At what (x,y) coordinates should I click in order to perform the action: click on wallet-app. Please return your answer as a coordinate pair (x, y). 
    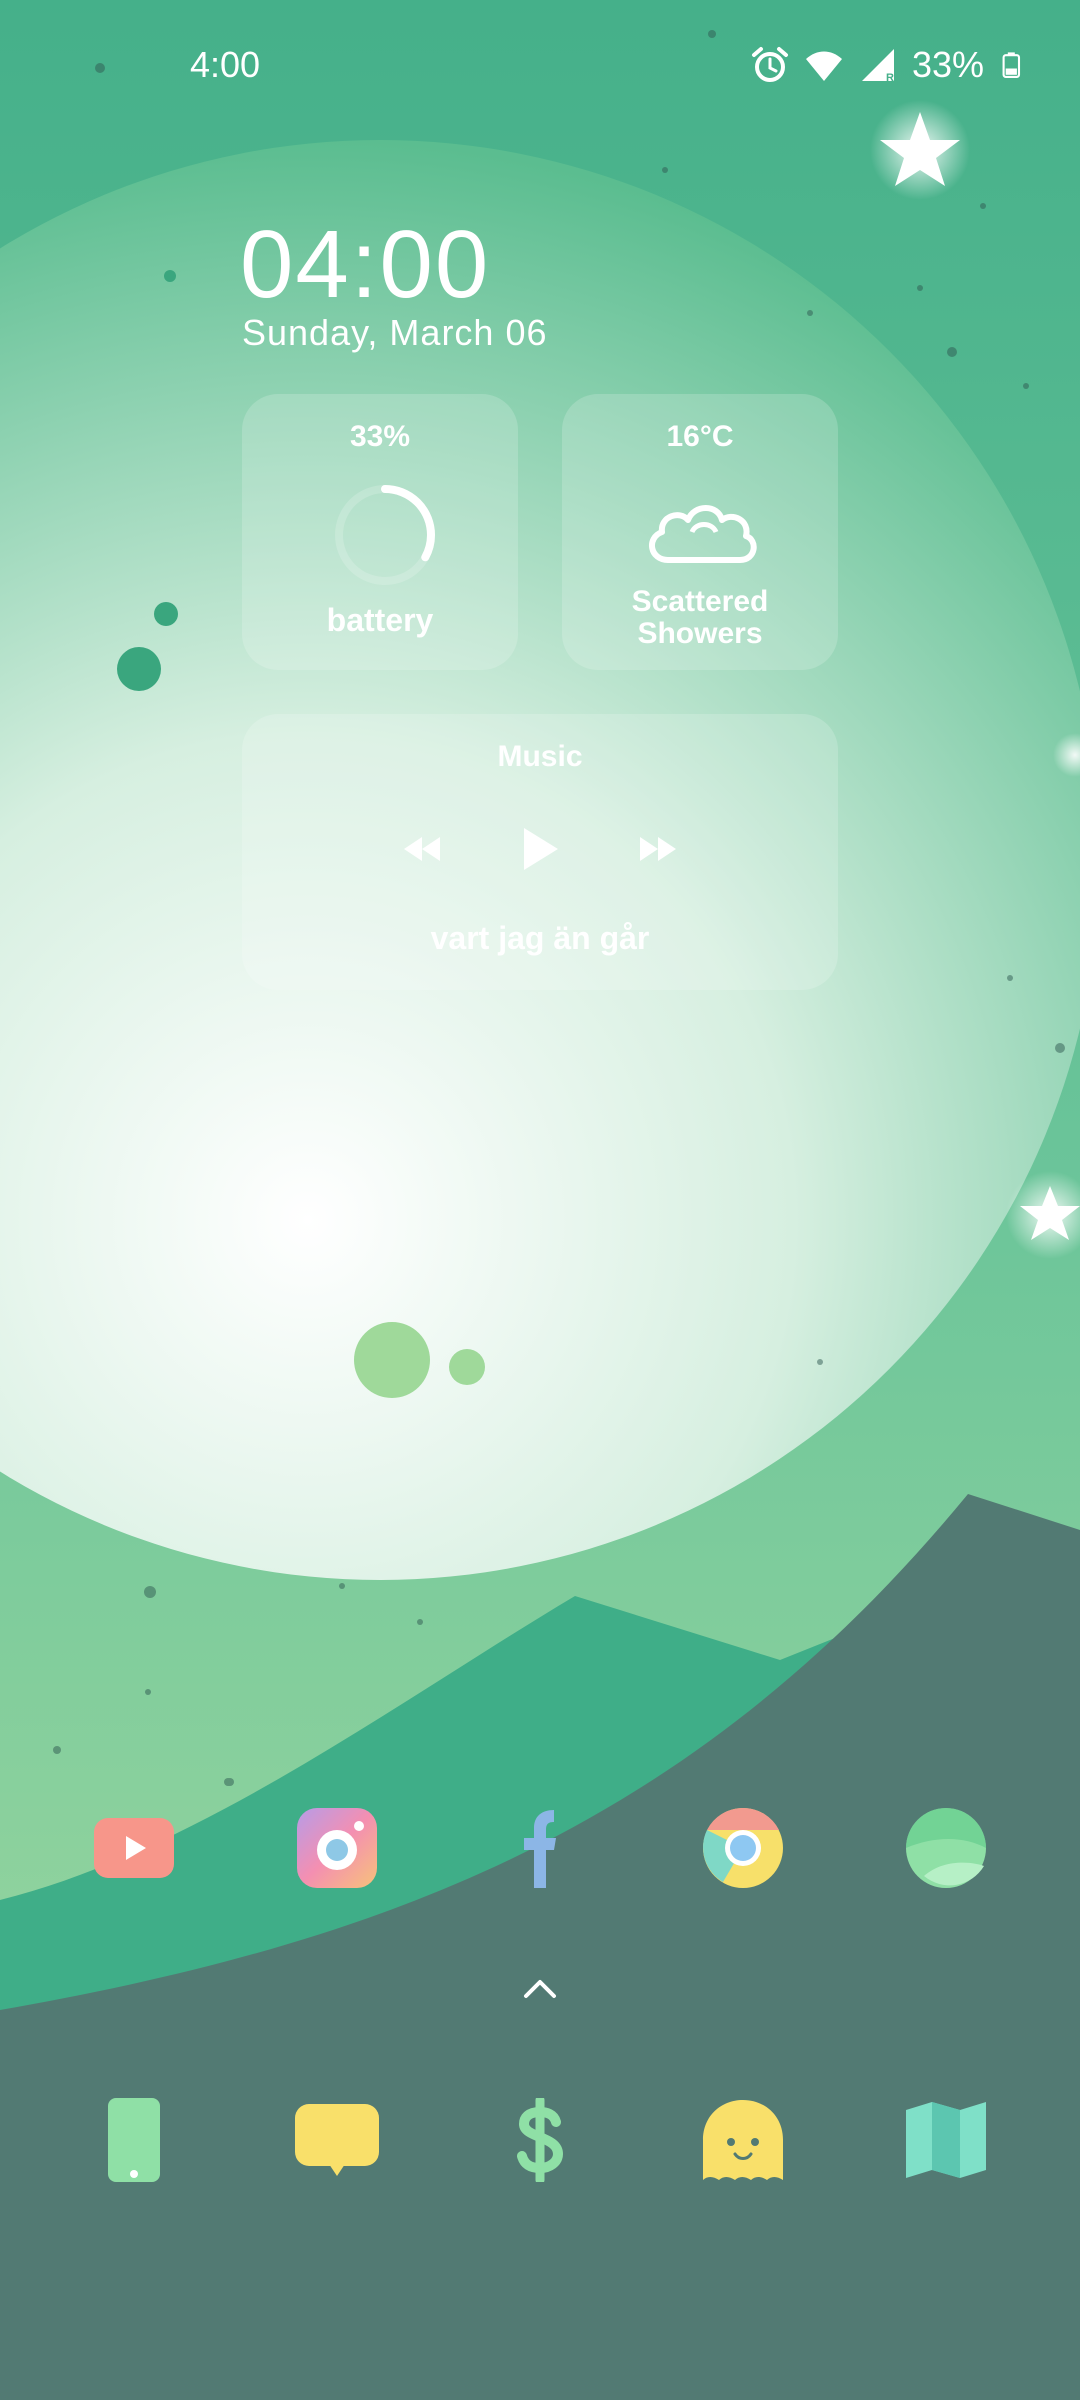
    Looking at the image, I should click on (540, 2140).